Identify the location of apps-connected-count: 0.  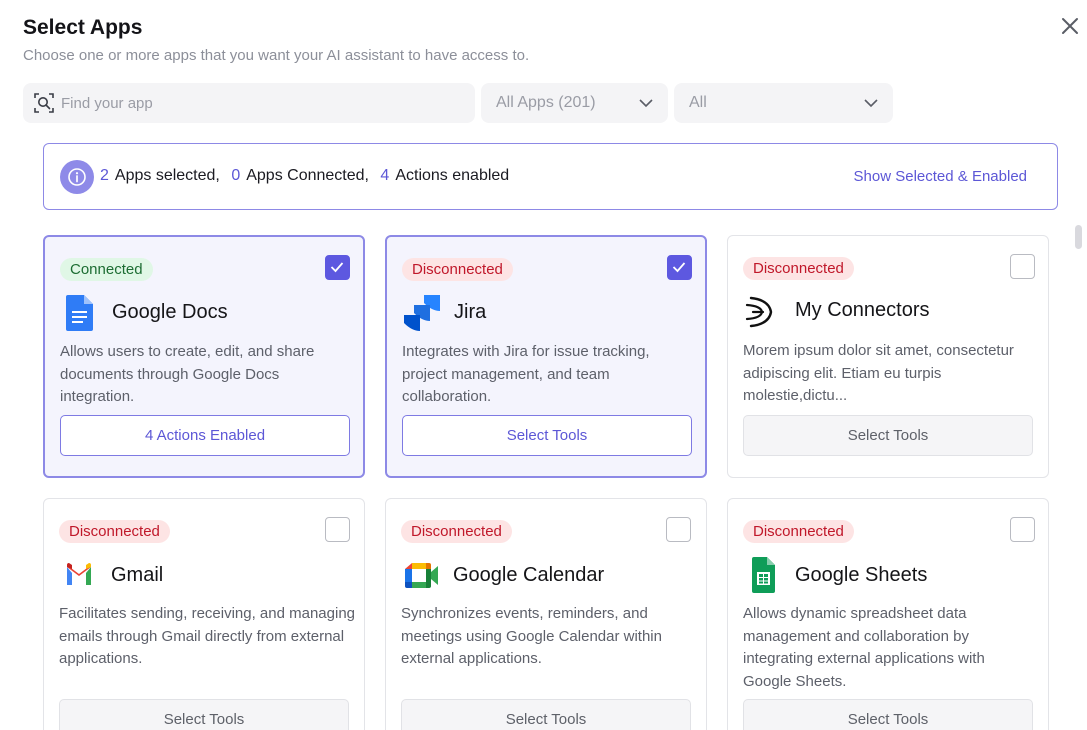
(236, 175).